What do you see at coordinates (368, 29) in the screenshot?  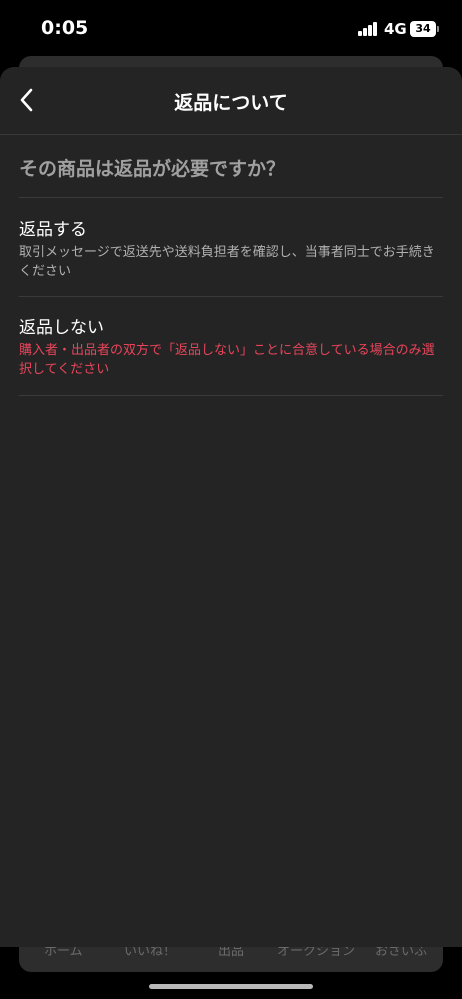 I see `signal-icon` at bounding box center [368, 29].